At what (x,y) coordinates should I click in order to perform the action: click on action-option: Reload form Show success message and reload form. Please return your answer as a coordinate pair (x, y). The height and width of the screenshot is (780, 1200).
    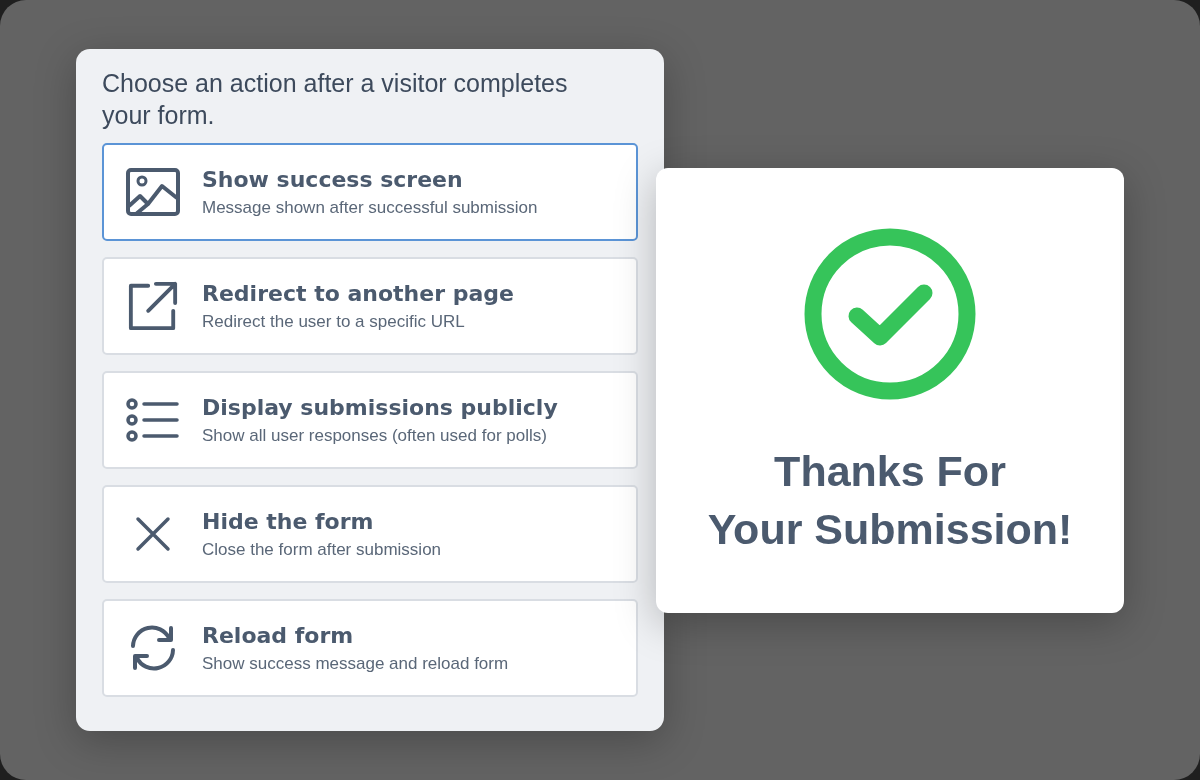
    Looking at the image, I should click on (370, 648).